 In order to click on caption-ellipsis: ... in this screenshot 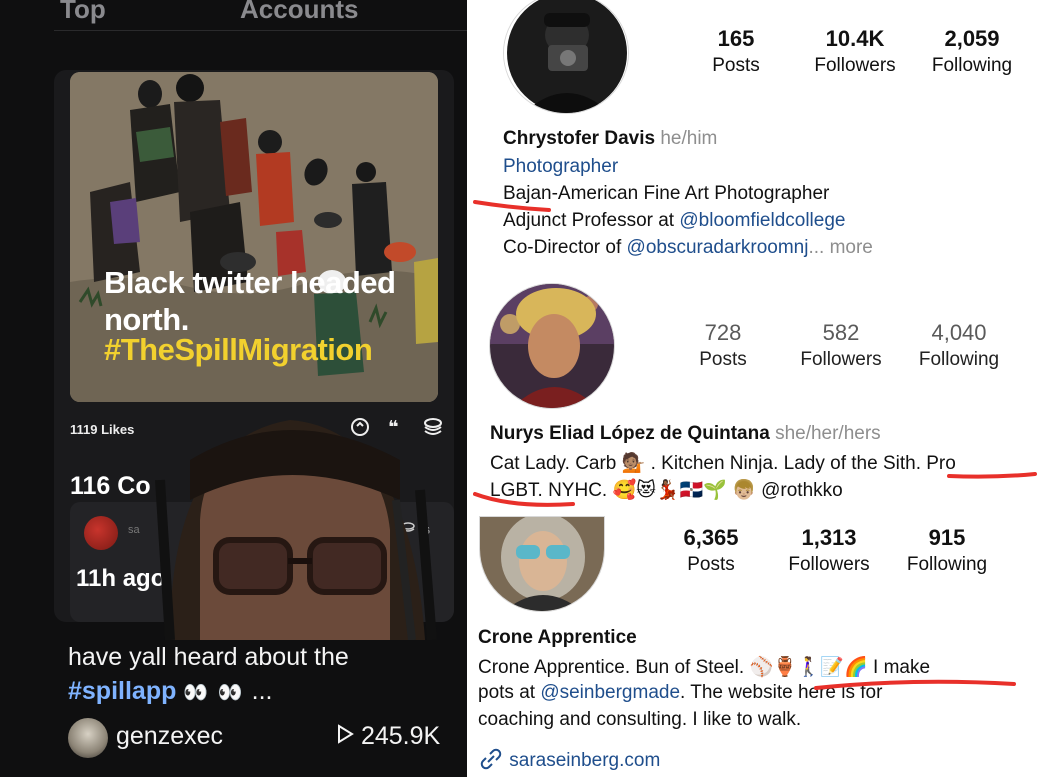, I will do `click(262, 691)`.